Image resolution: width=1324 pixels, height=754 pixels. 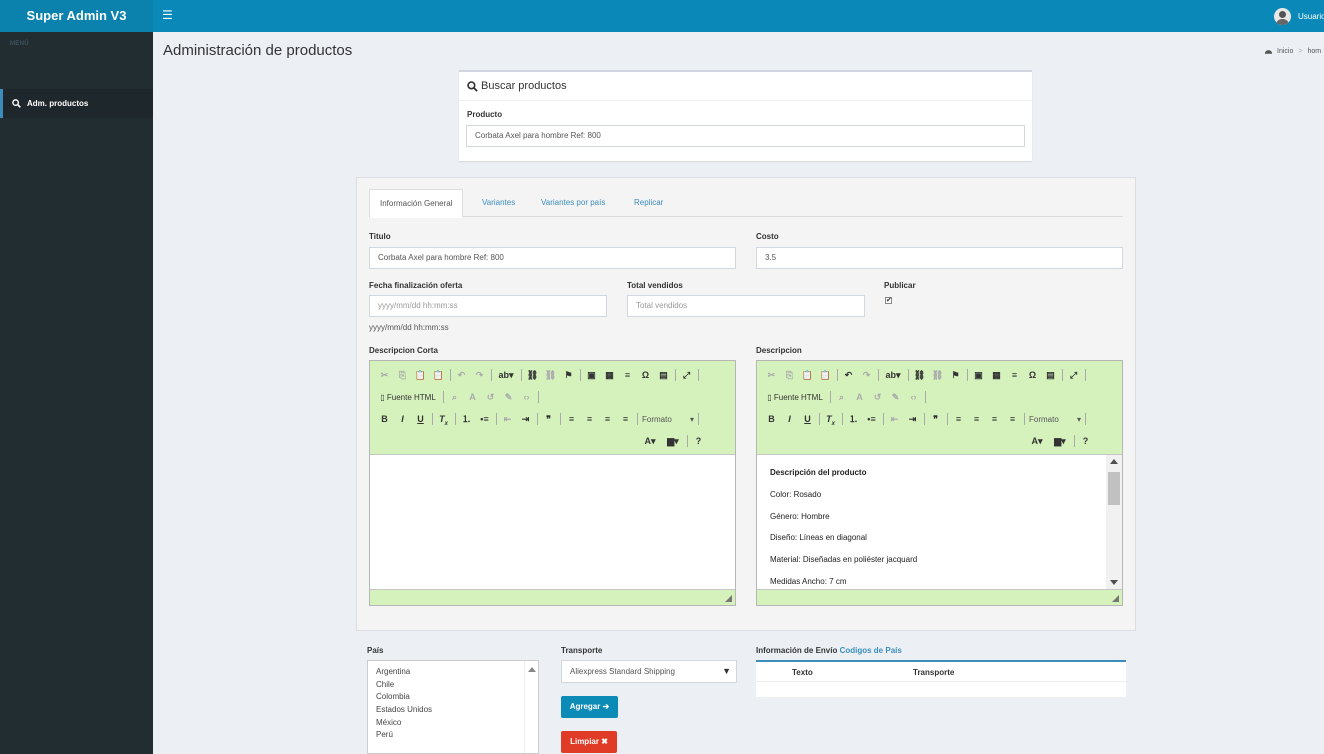 What do you see at coordinates (1114, 582) in the screenshot?
I see `scroll-down-arrow-icon` at bounding box center [1114, 582].